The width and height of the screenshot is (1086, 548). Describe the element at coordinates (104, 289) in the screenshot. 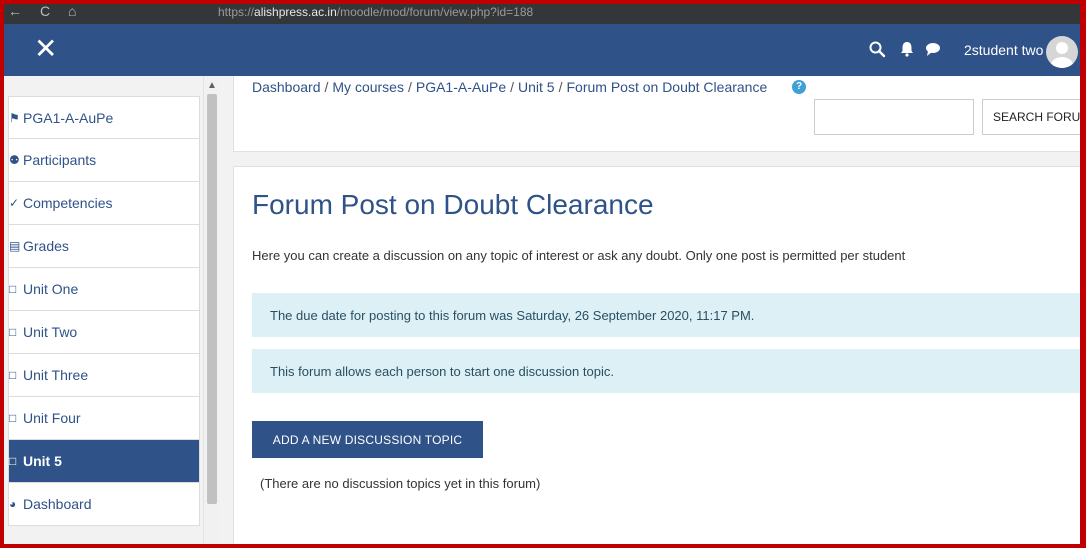

I see `sidebar-item-unit-one: □ Unit One` at that location.